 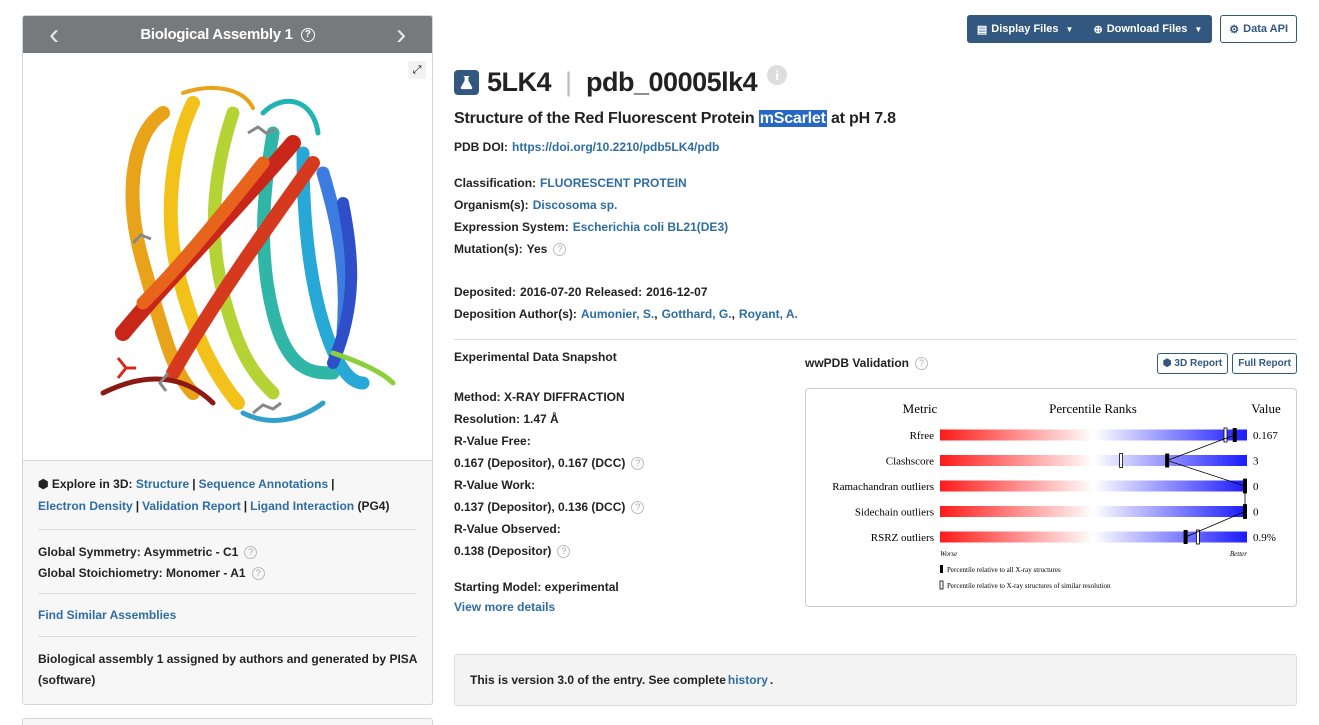 I want to click on rfree-line: 0.167 (Depositor), 0.167 (DCC)?, so click(x=619, y=463).